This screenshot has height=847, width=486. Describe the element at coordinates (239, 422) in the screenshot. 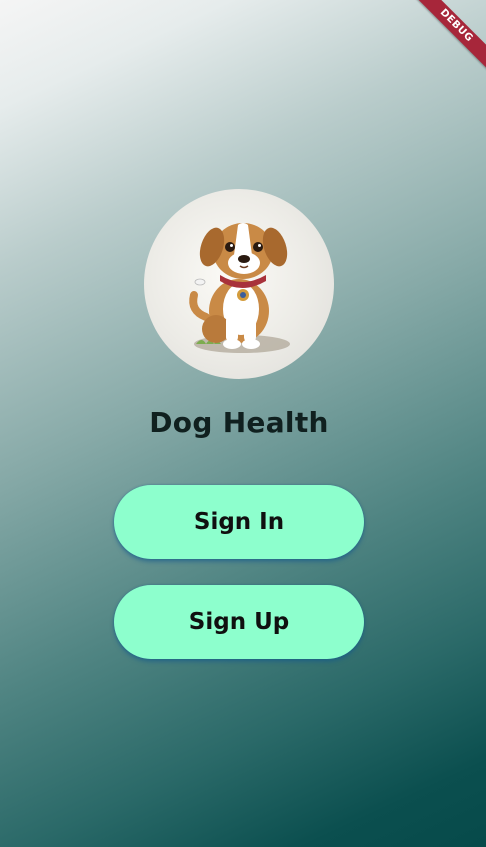

I see `app-title: Dog Health` at that location.